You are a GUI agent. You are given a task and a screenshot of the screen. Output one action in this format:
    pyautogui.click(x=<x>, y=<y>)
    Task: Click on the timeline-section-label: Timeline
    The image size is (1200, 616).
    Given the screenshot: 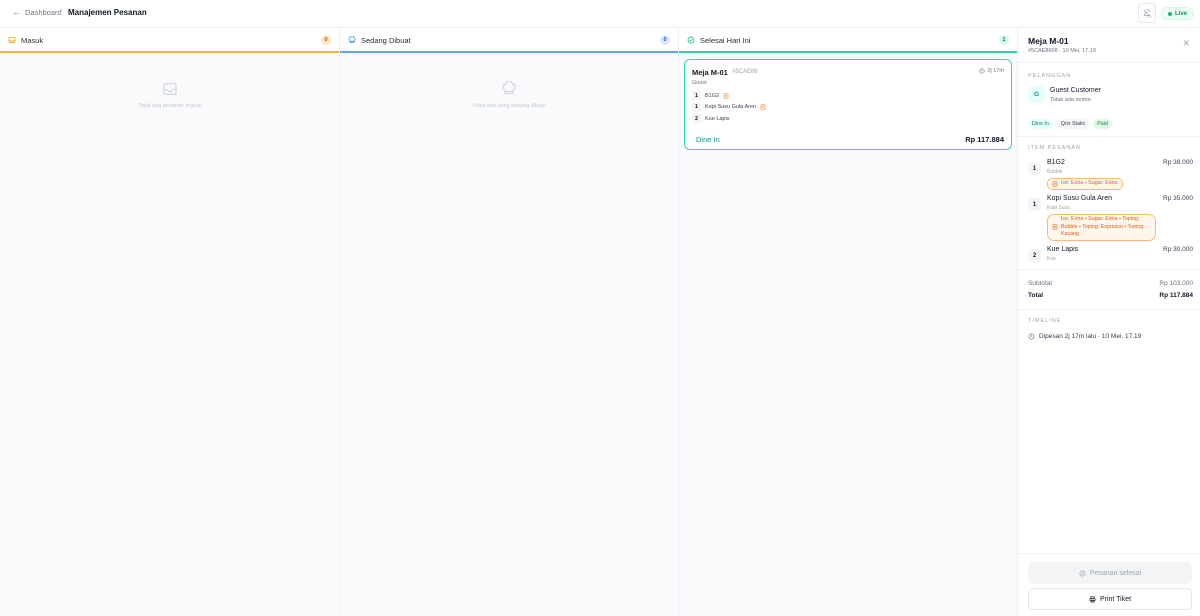 What is the action you would take?
    pyautogui.click(x=1045, y=321)
    